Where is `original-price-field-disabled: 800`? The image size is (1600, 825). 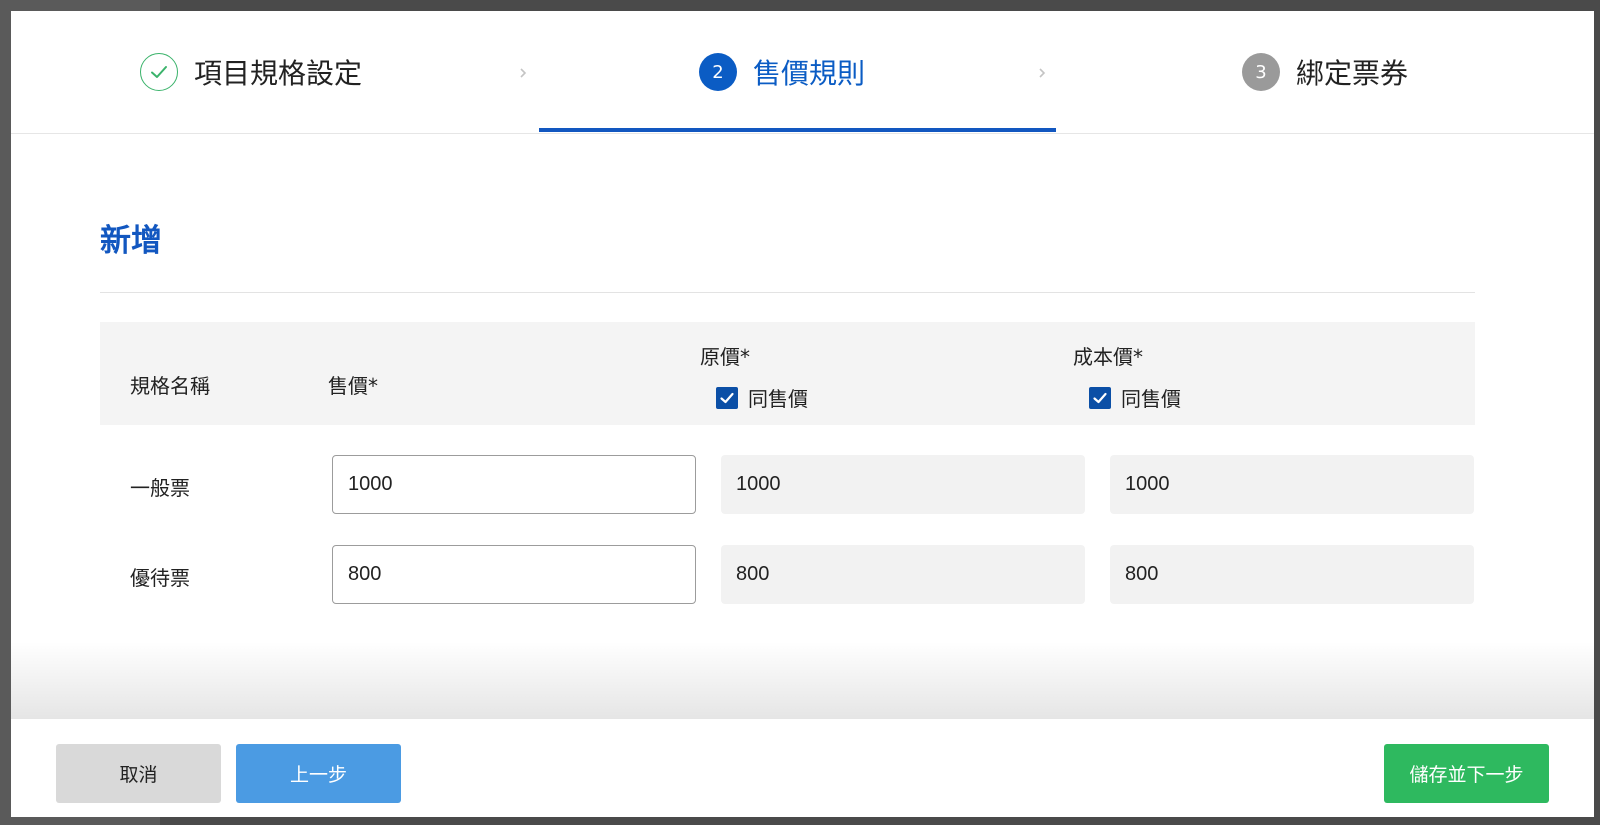 original-price-field-disabled: 800 is located at coordinates (903, 574).